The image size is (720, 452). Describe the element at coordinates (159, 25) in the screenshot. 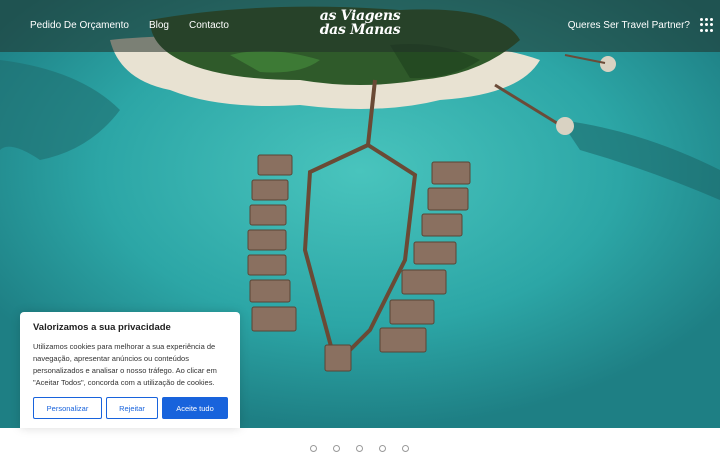

I see `nav-item-blog: Blog` at that location.